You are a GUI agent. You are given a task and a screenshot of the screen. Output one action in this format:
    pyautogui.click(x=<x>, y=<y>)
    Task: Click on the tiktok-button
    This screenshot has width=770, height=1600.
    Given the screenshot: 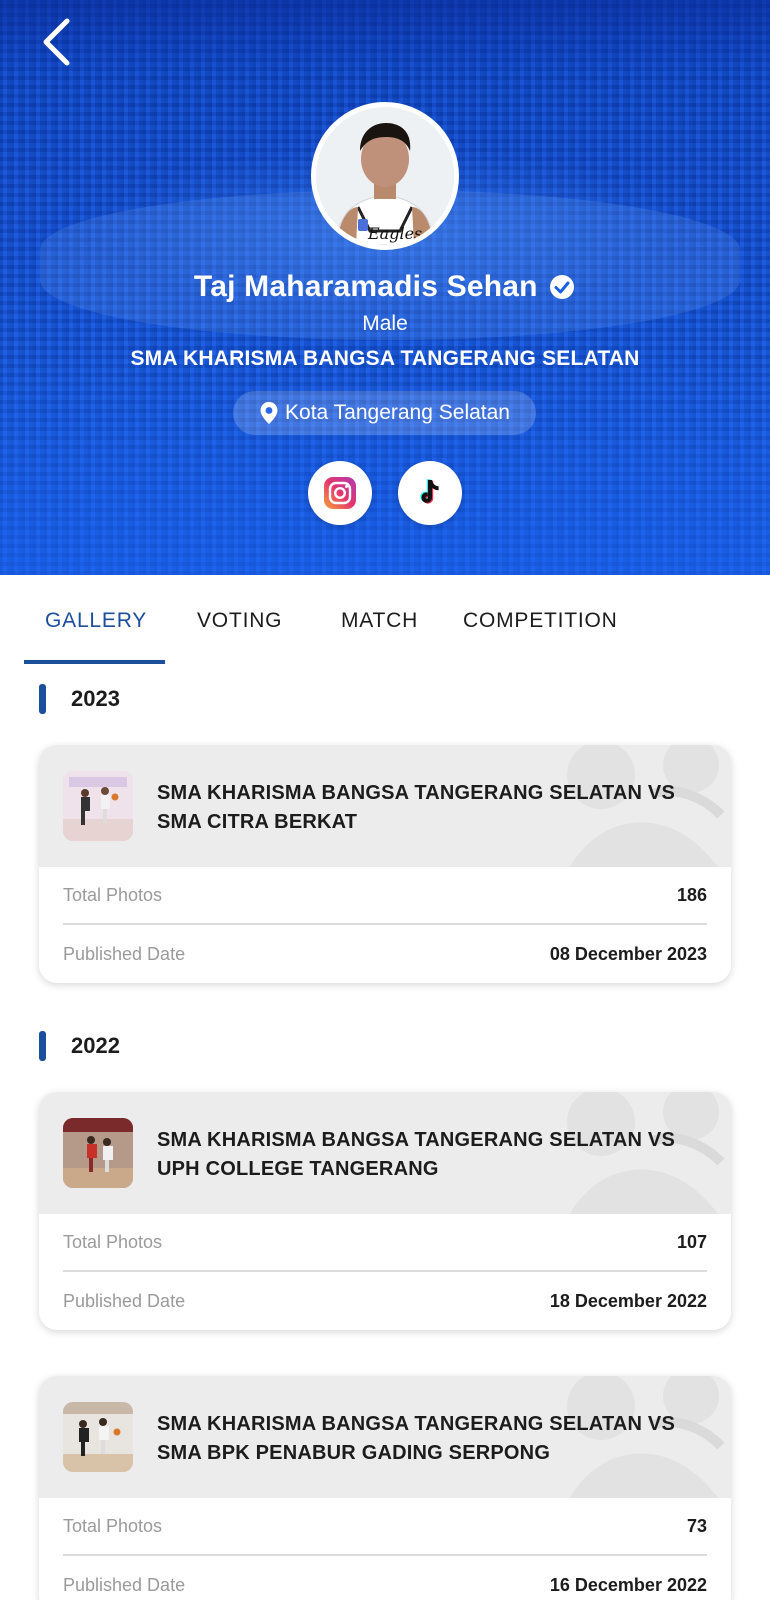 What is the action you would take?
    pyautogui.click(x=430, y=493)
    